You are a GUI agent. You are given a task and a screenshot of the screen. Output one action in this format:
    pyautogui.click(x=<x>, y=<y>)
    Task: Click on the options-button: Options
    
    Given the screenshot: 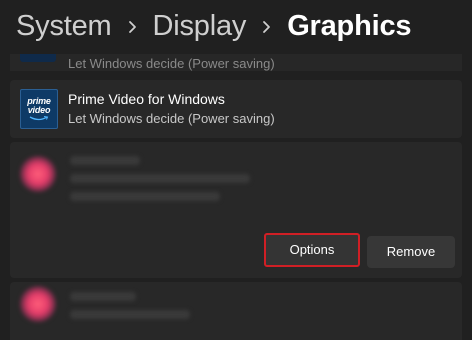 What is the action you would take?
    pyautogui.click(x=312, y=250)
    